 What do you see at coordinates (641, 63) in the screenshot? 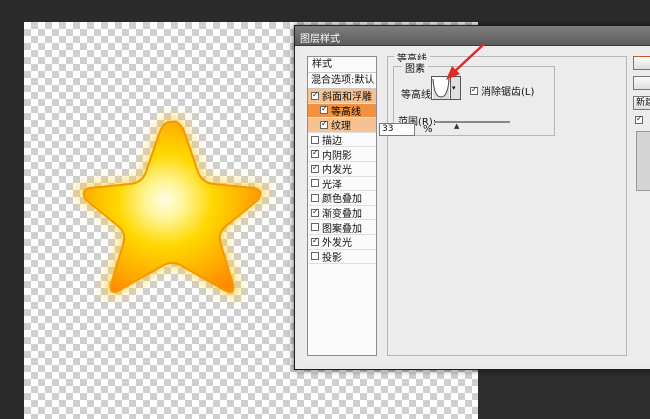
I see `ok-button` at bounding box center [641, 63].